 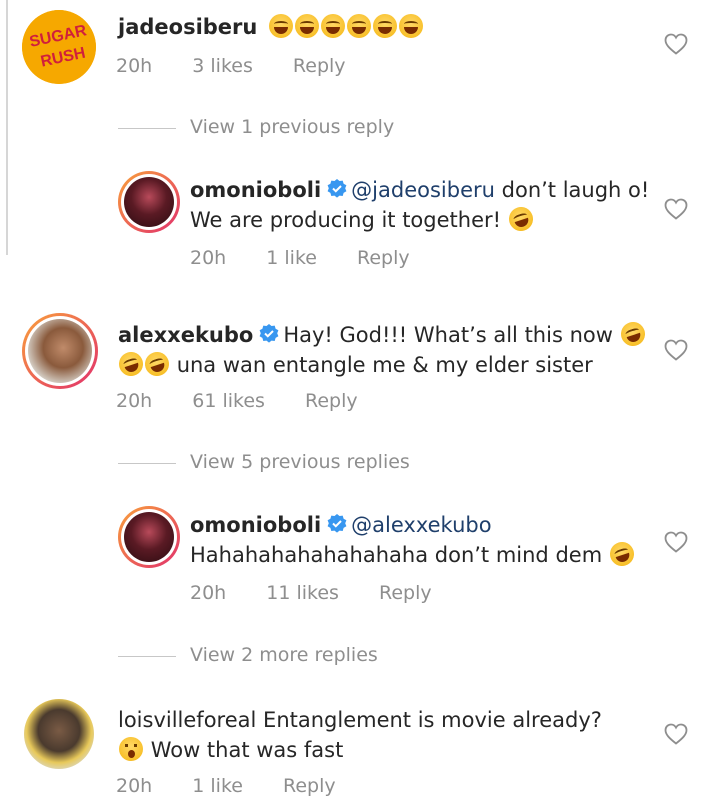 What do you see at coordinates (346, 220) in the screenshot?
I see `comment-text-line2: We are producing it together!` at bounding box center [346, 220].